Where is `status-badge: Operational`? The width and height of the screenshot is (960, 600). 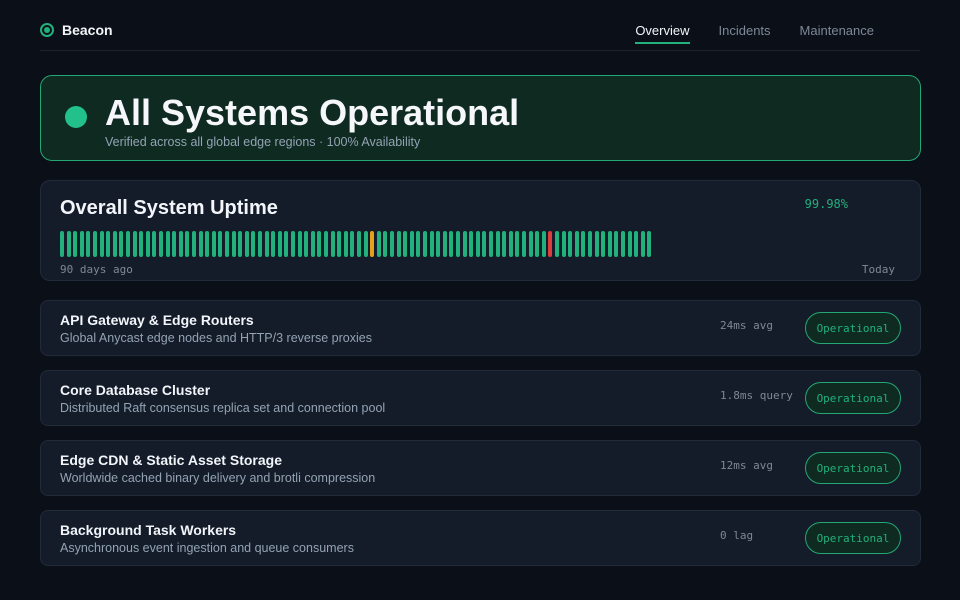
status-badge: Operational is located at coordinates (853, 468).